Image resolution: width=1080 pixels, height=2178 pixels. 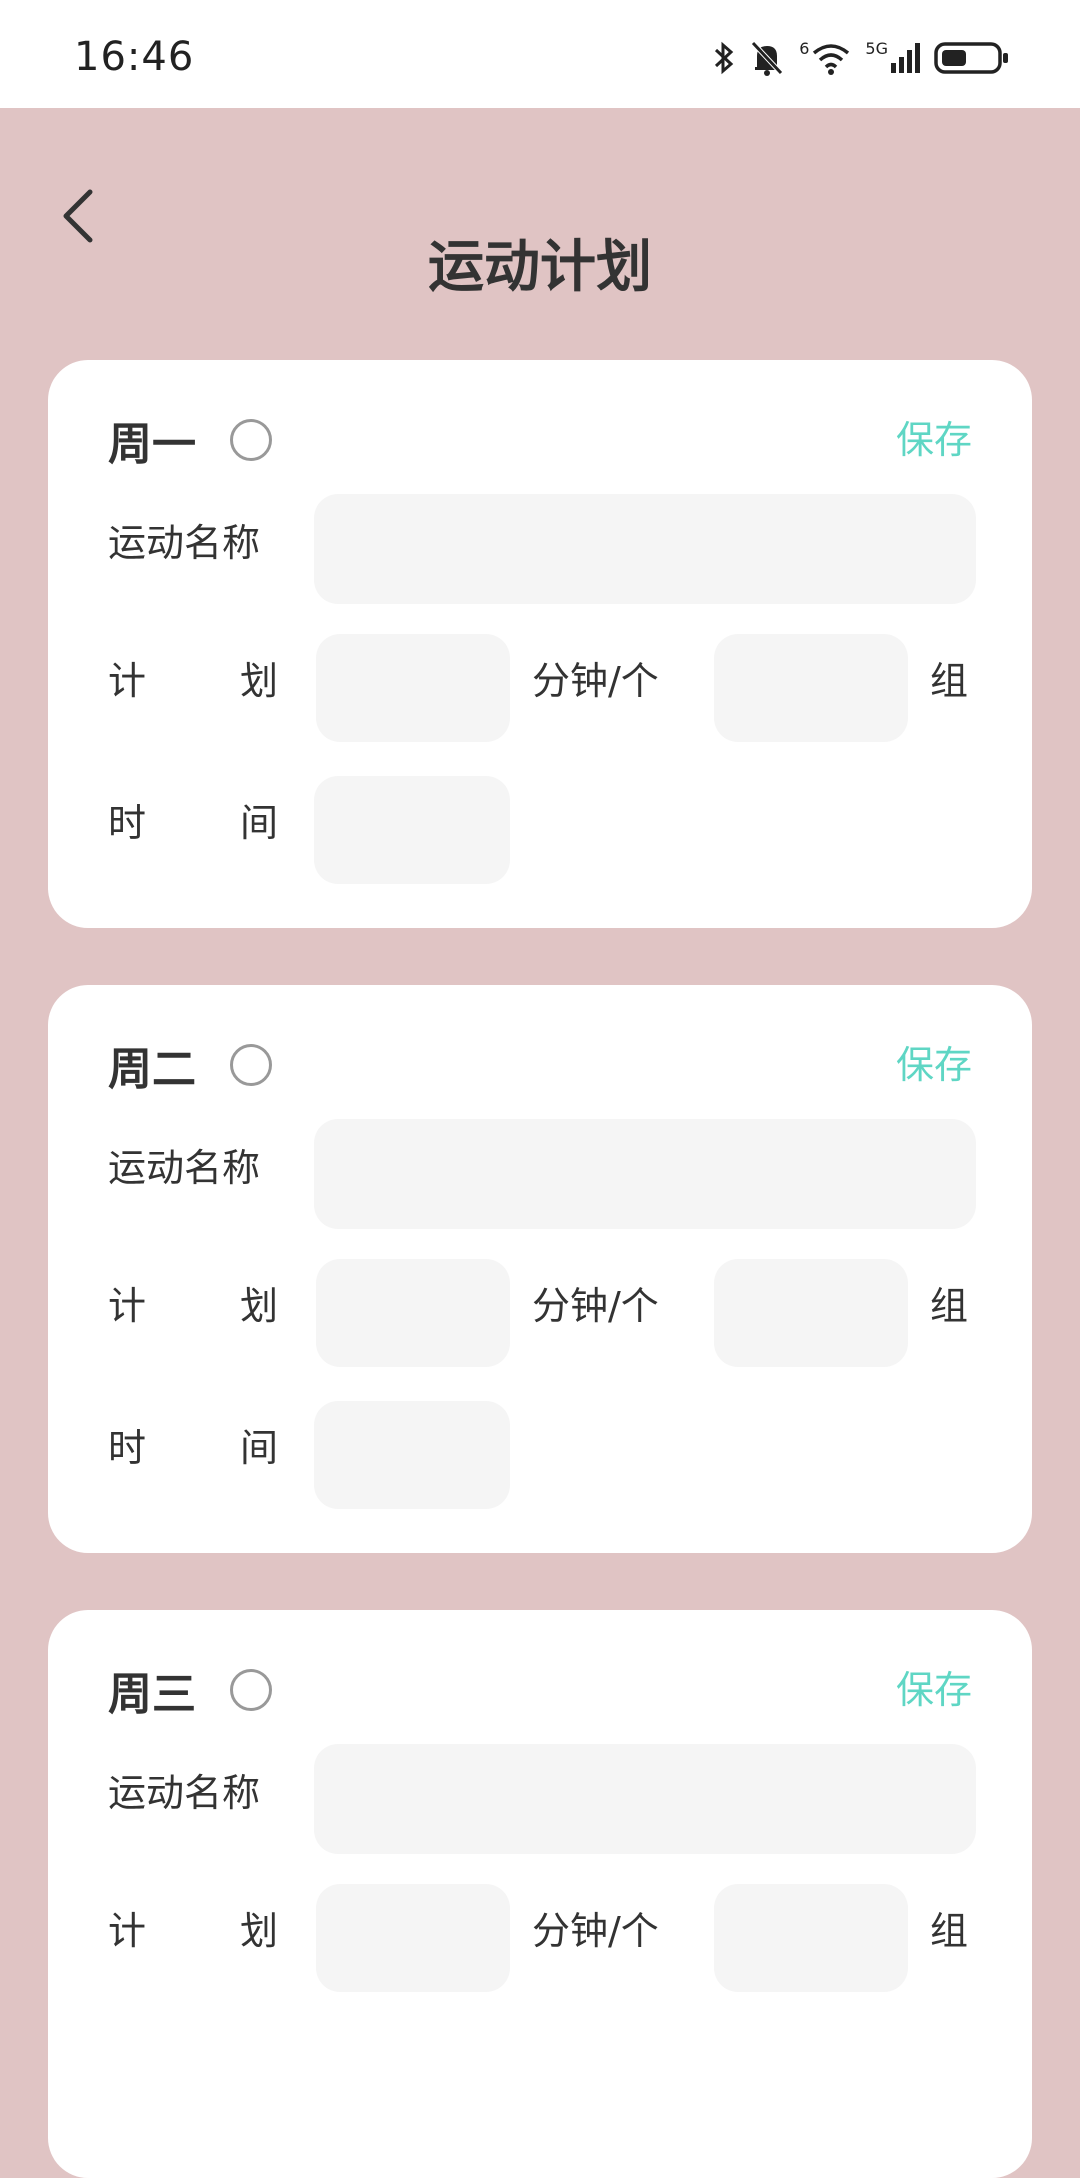 What do you see at coordinates (876, 48) in the screenshot?
I see `signal-badge: 5G` at bounding box center [876, 48].